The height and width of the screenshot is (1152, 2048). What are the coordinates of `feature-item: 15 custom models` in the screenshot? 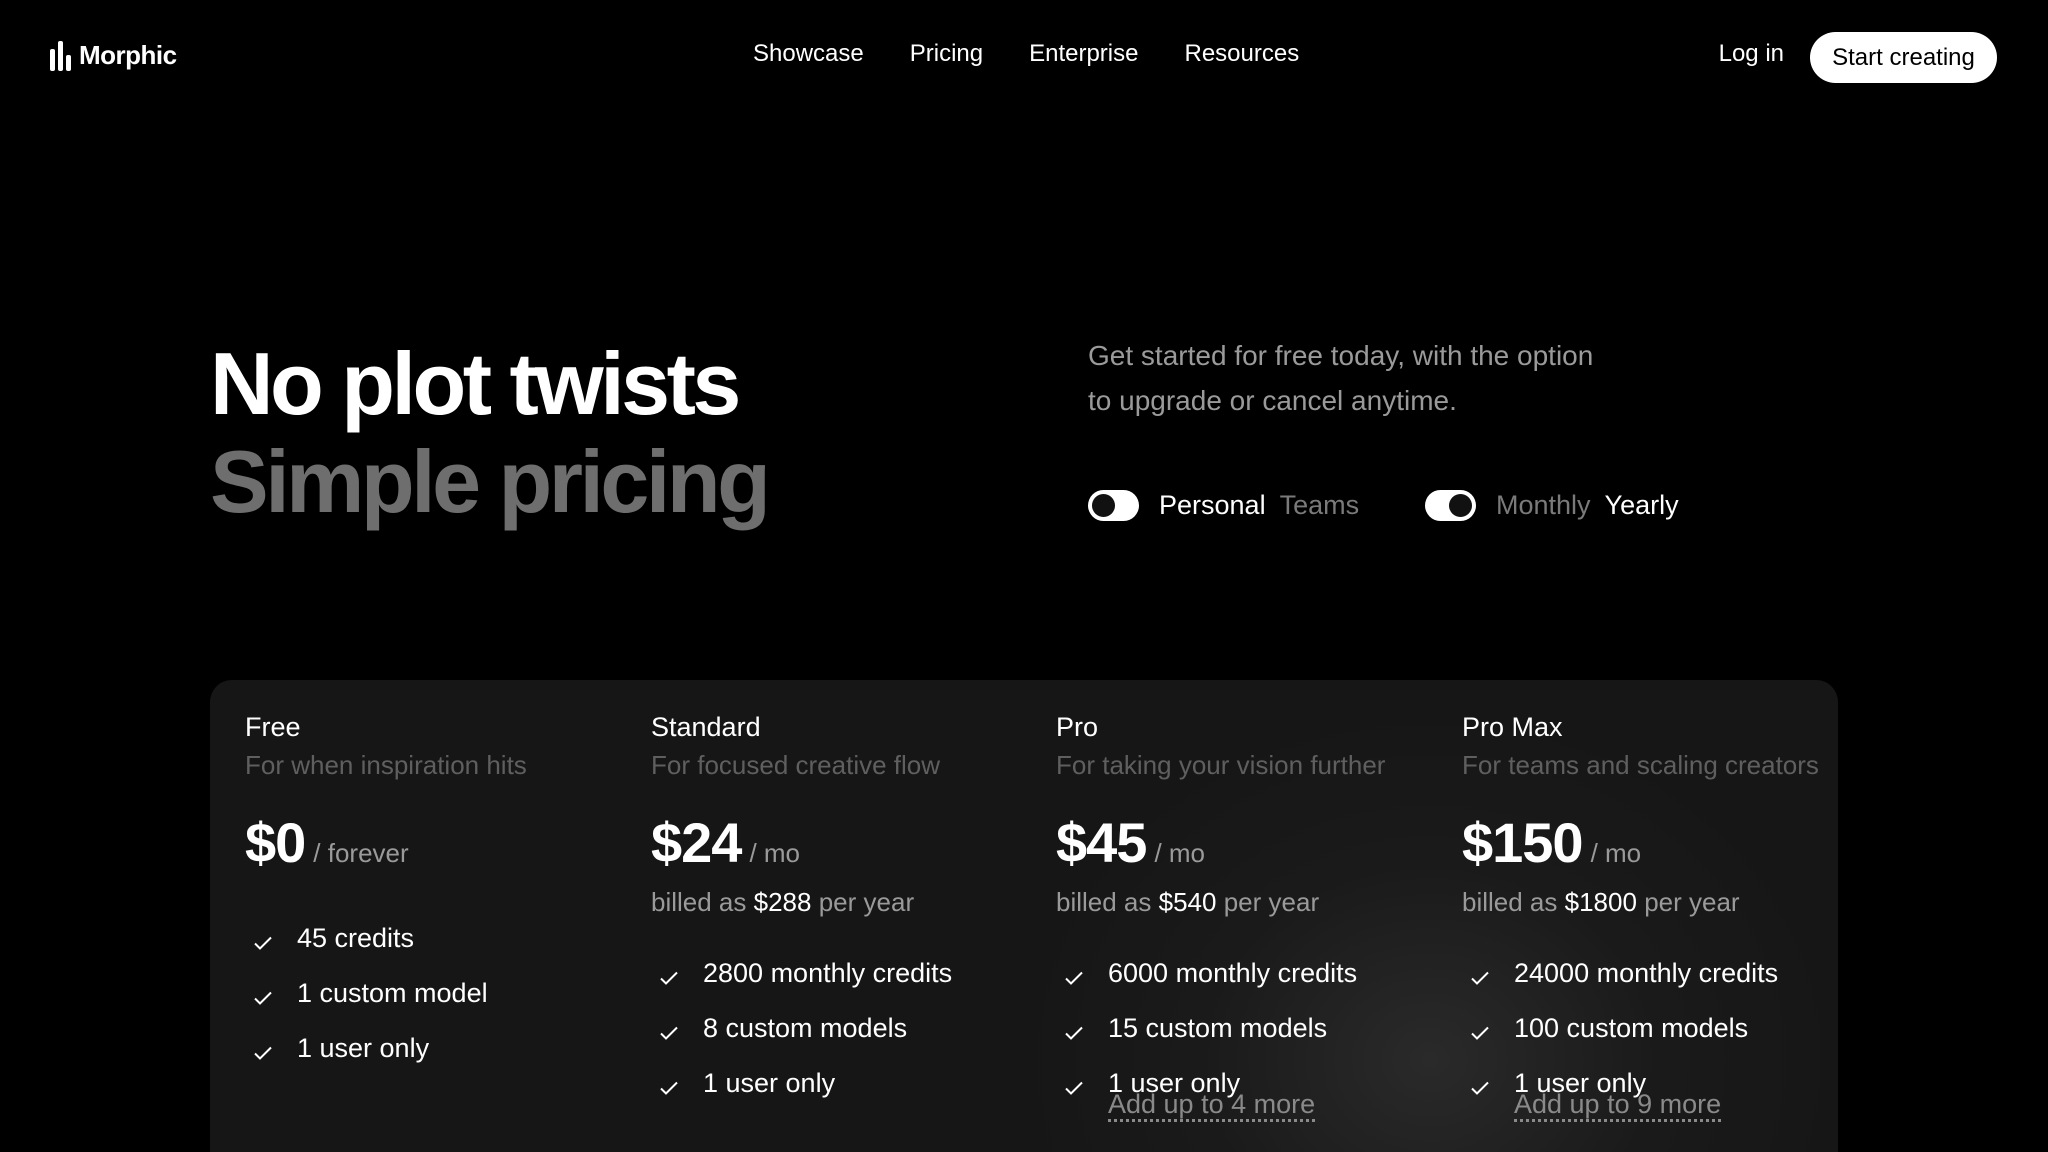 It's located at (1206, 1040).